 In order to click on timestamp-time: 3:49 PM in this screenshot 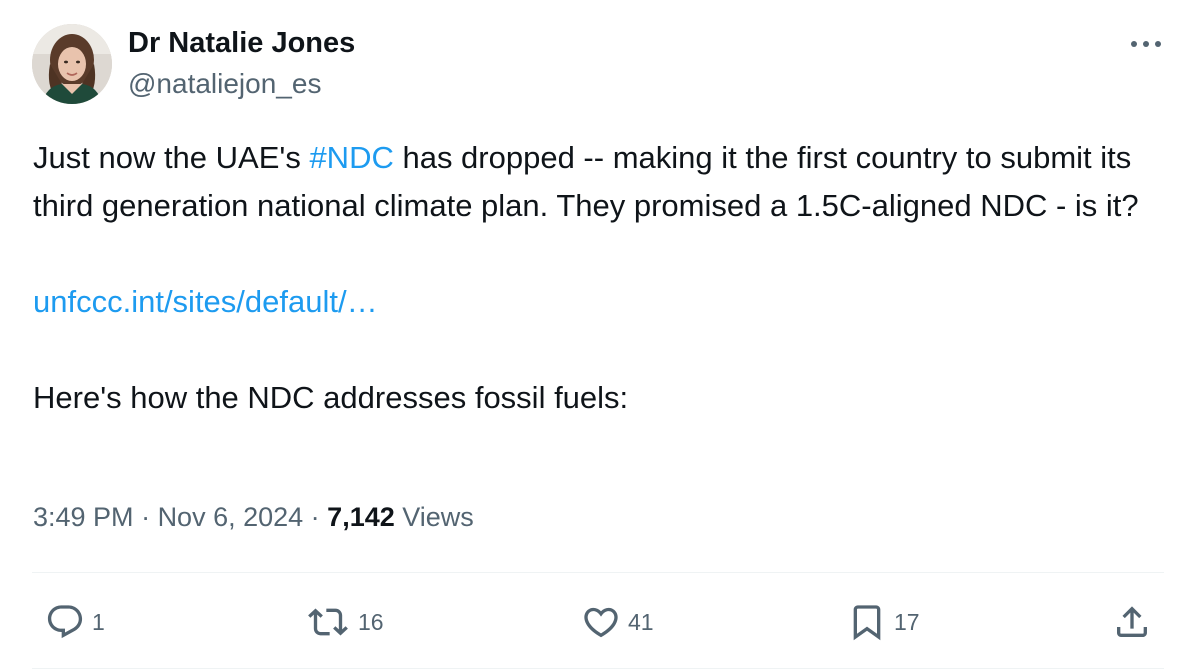, I will do `click(83, 517)`.